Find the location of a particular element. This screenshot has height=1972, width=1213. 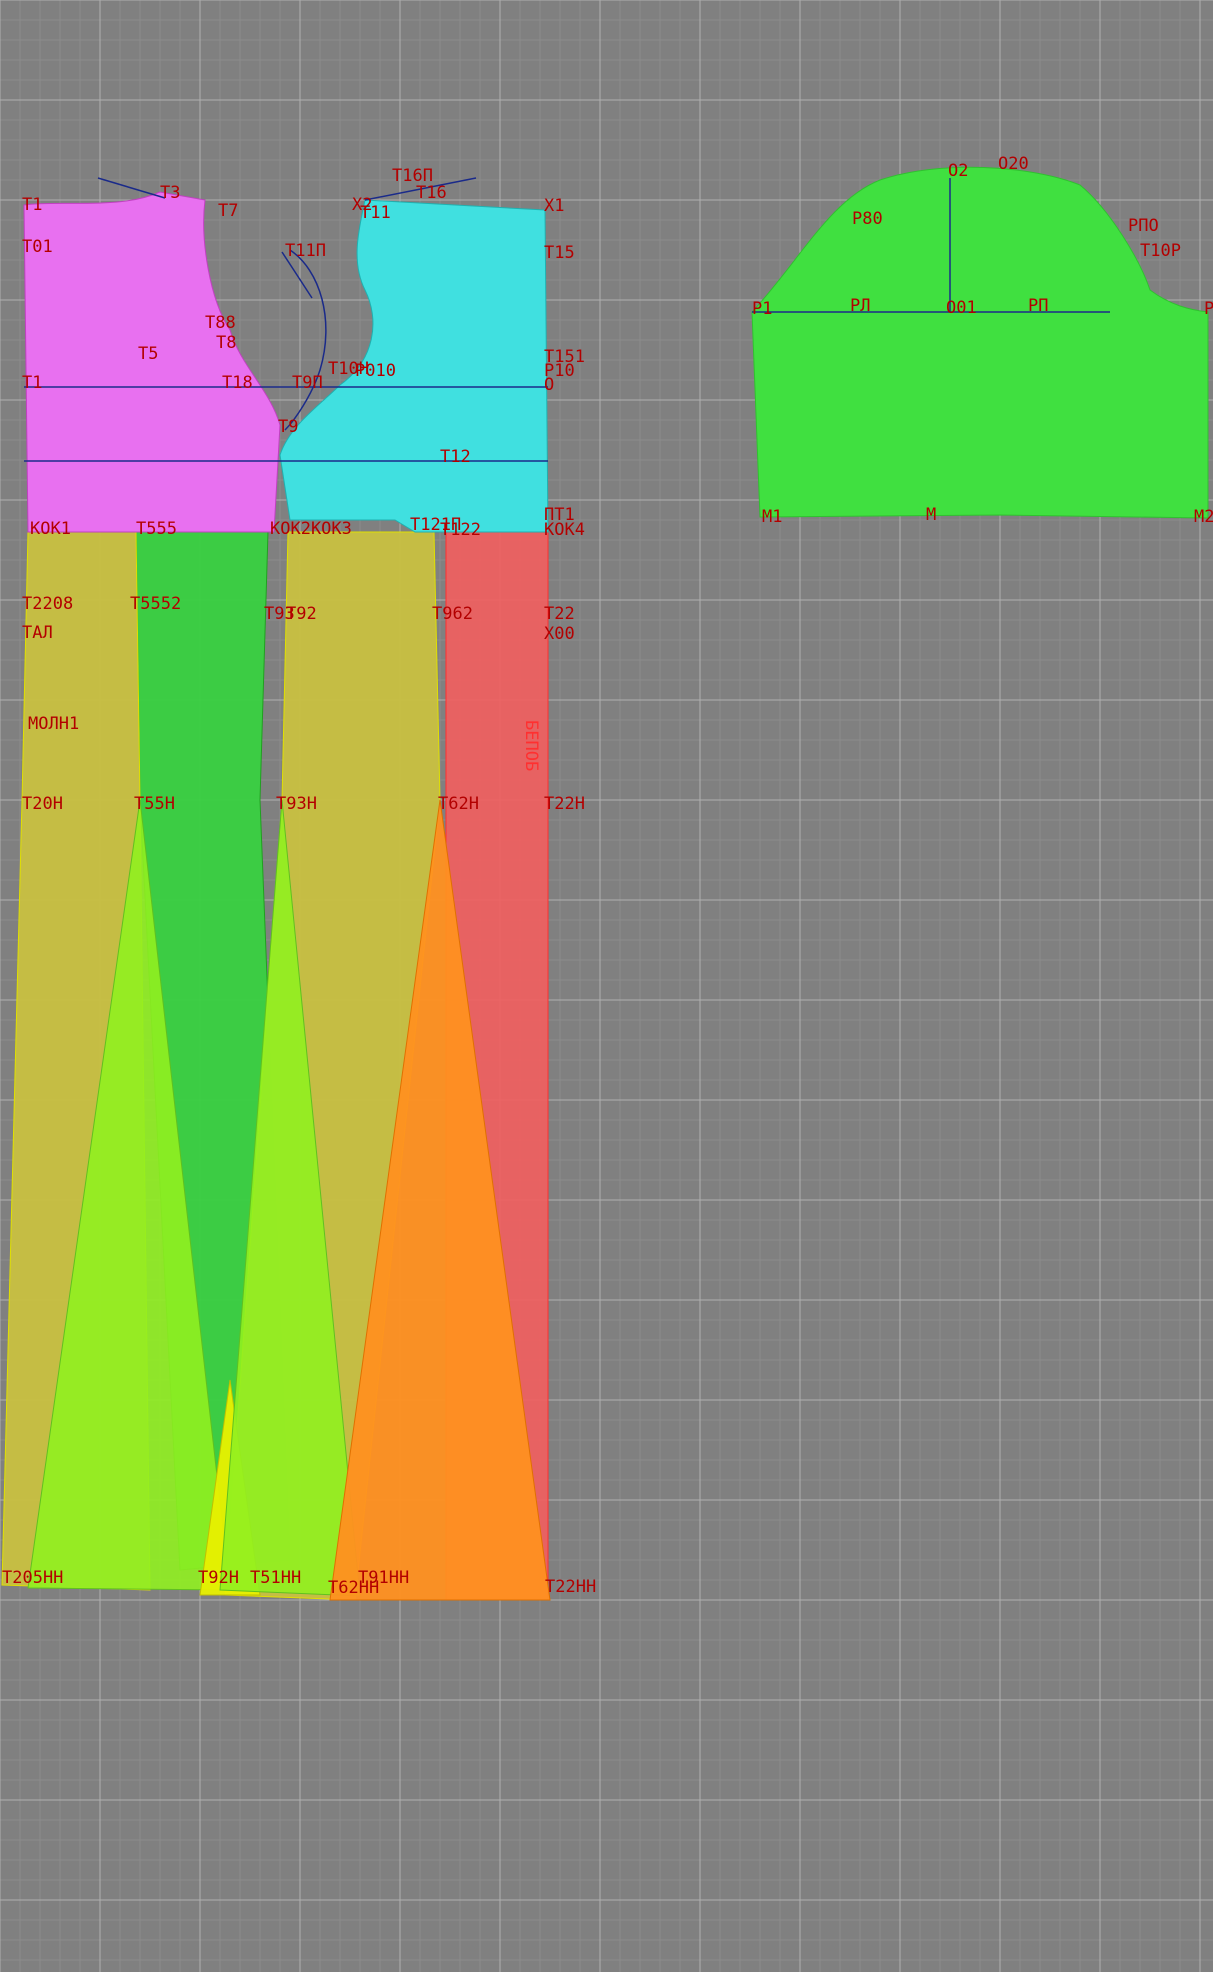

label-t62nn: T62HH is located at coordinates (353, 1588).